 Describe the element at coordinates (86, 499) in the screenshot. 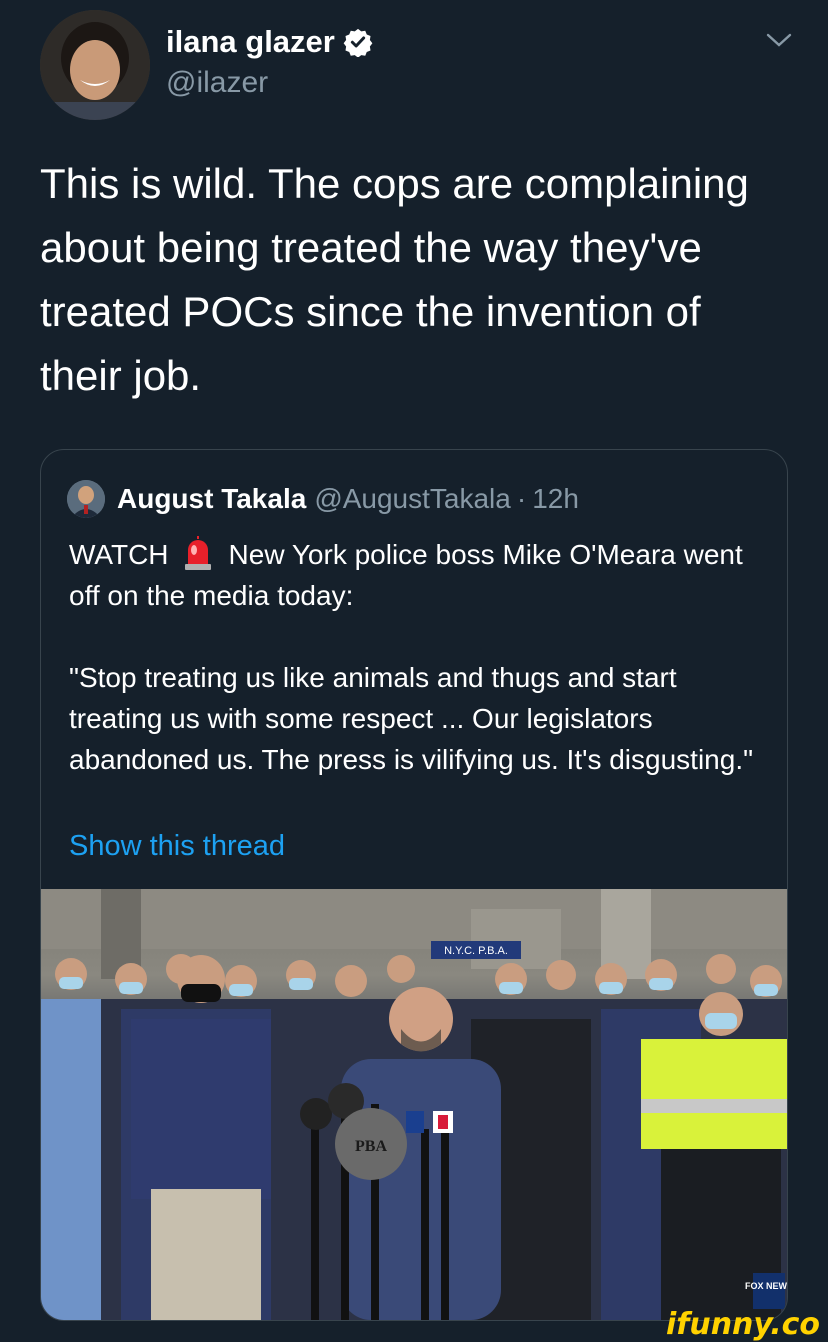

I see `quoted-author-avatar` at that location.